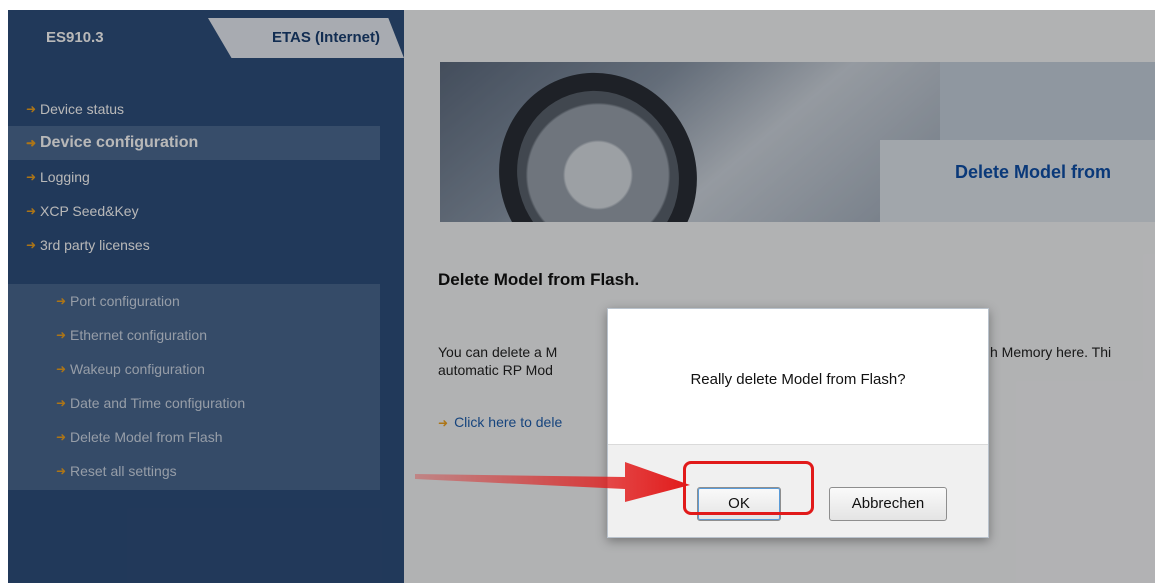 Image resolution: width=1155 pixels, height=583 pixels. What do you see at coordinates (798, 379) in the screenshot?
I see `dialog-message: Really delete Model from Flash?` at bounding box center [798, 379].